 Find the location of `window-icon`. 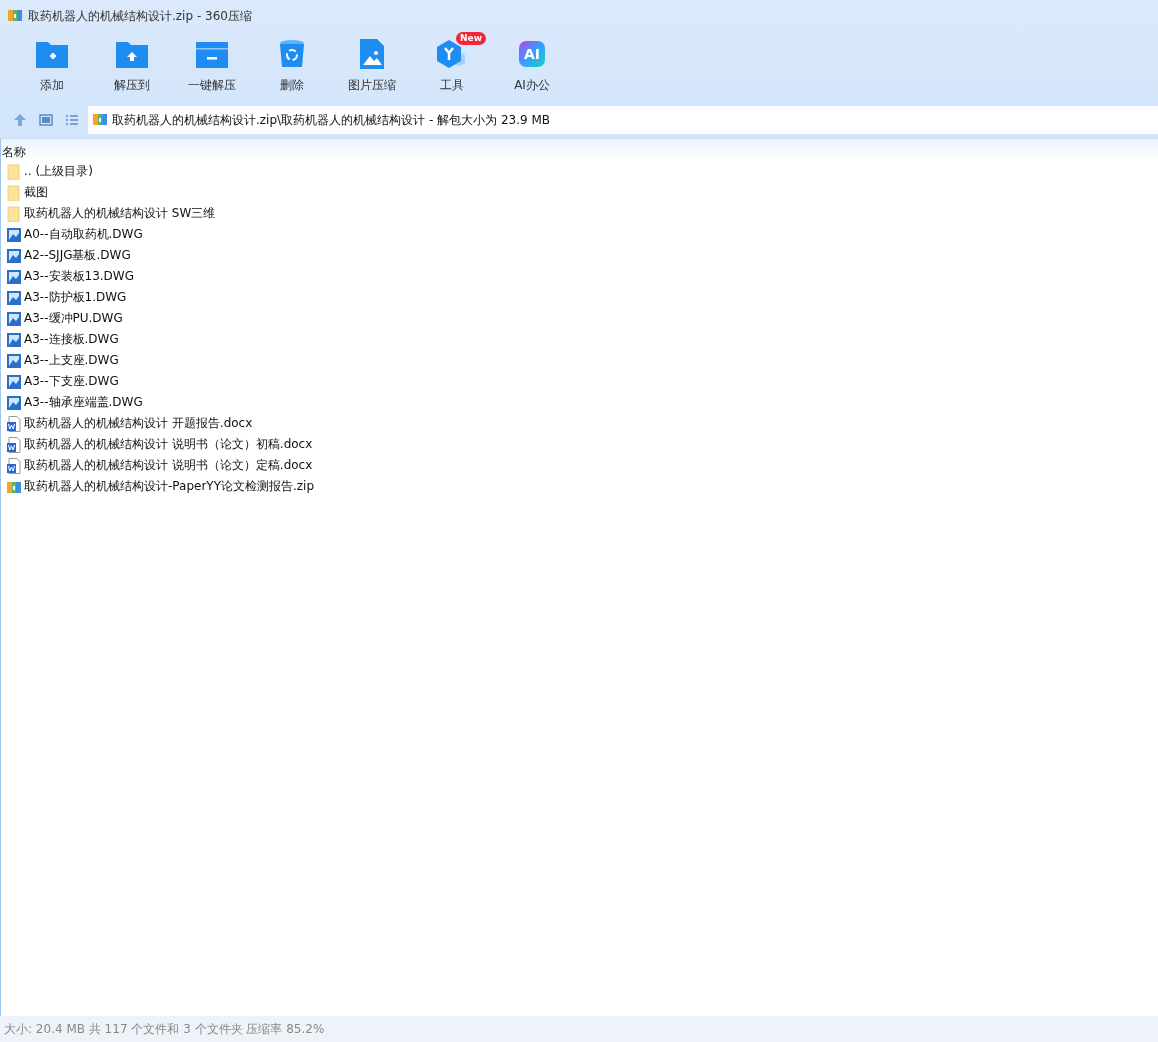

window-icon is located at coordinates (46, 120).